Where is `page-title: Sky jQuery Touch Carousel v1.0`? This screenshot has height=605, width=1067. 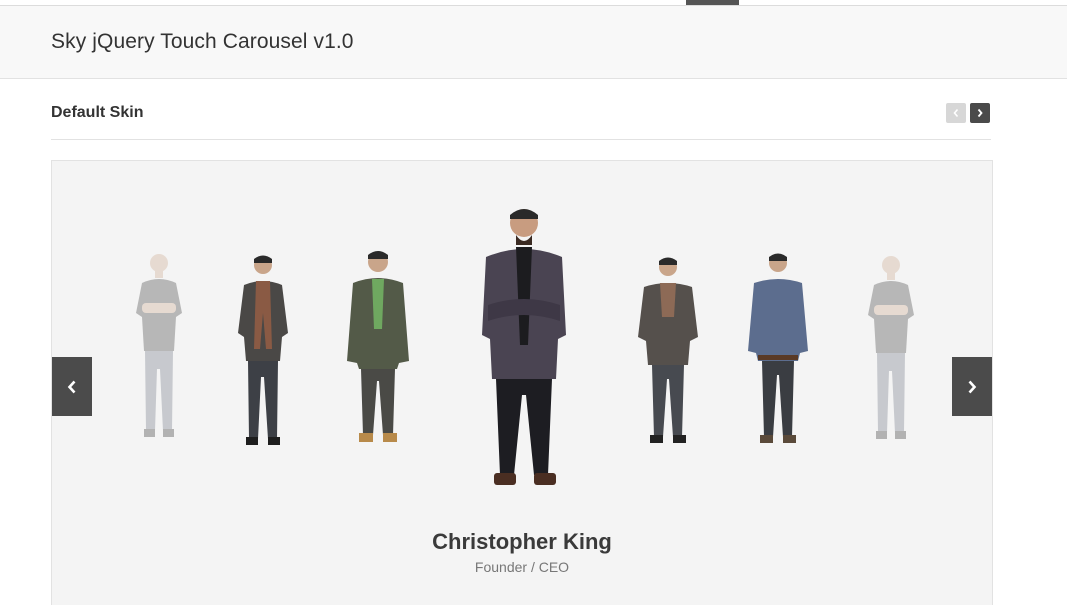
page-title: Sky jQuery Touch Carousel v1.0 is located at coordinates (202, 41).